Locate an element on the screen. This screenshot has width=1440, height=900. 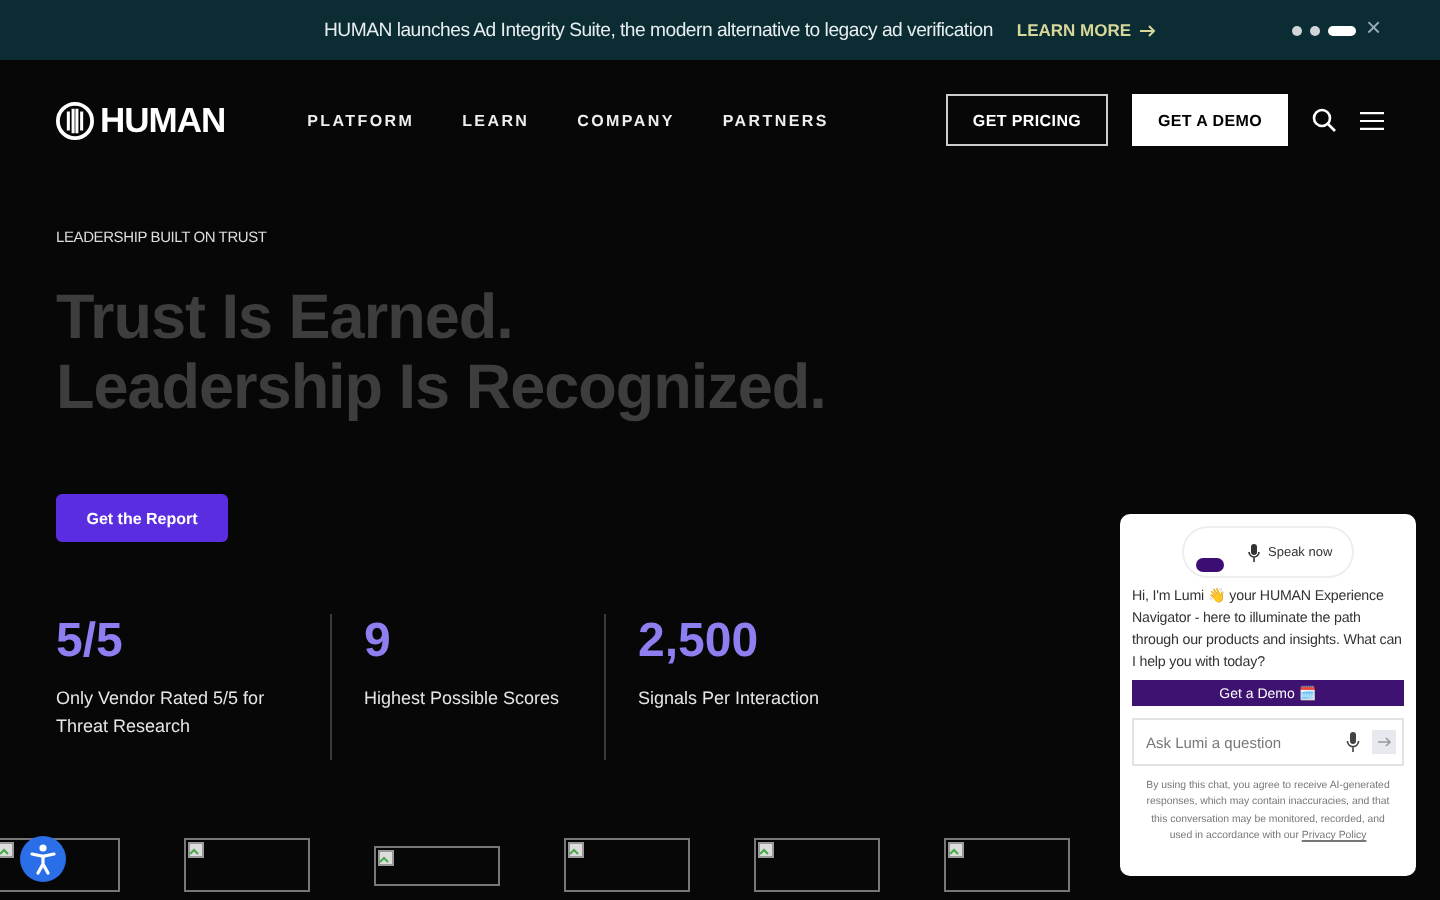
brand-name: HUMAN is located at coordinates (163, 120).